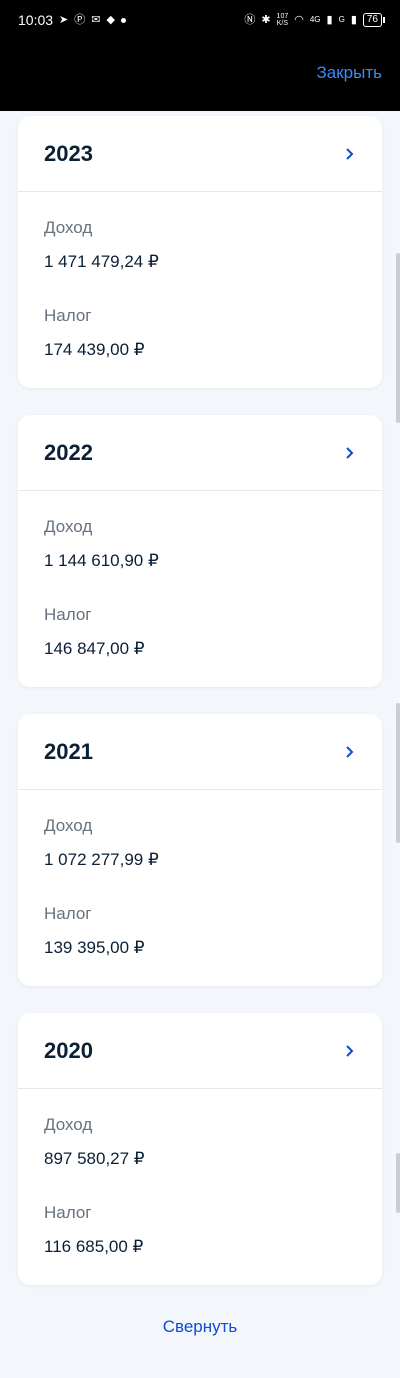 The width and height of the screenshot is (400, 1378). I want to click on card-body: Доход 1 471 479,24 ₽ Налог 174 439,00 ₽, so click(200, 276).